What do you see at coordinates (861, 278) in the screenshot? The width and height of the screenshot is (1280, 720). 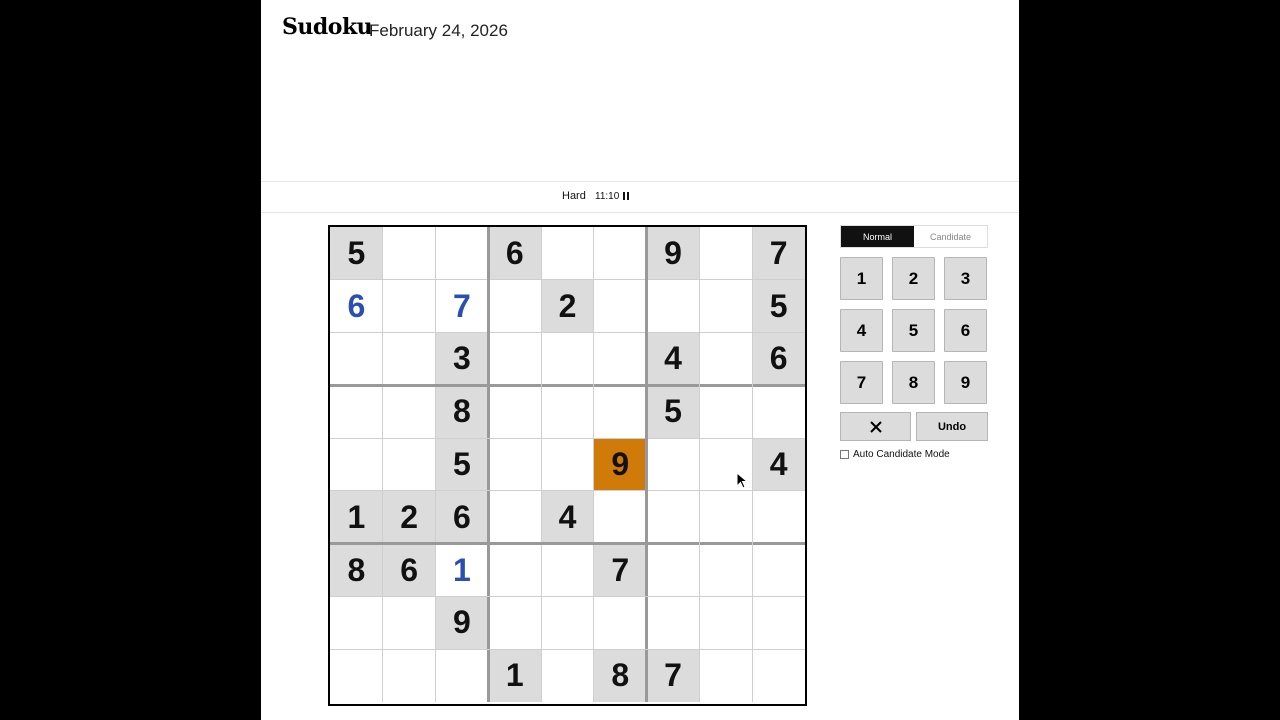 I see `digit-key: 1` at bounding box center [861, 278].